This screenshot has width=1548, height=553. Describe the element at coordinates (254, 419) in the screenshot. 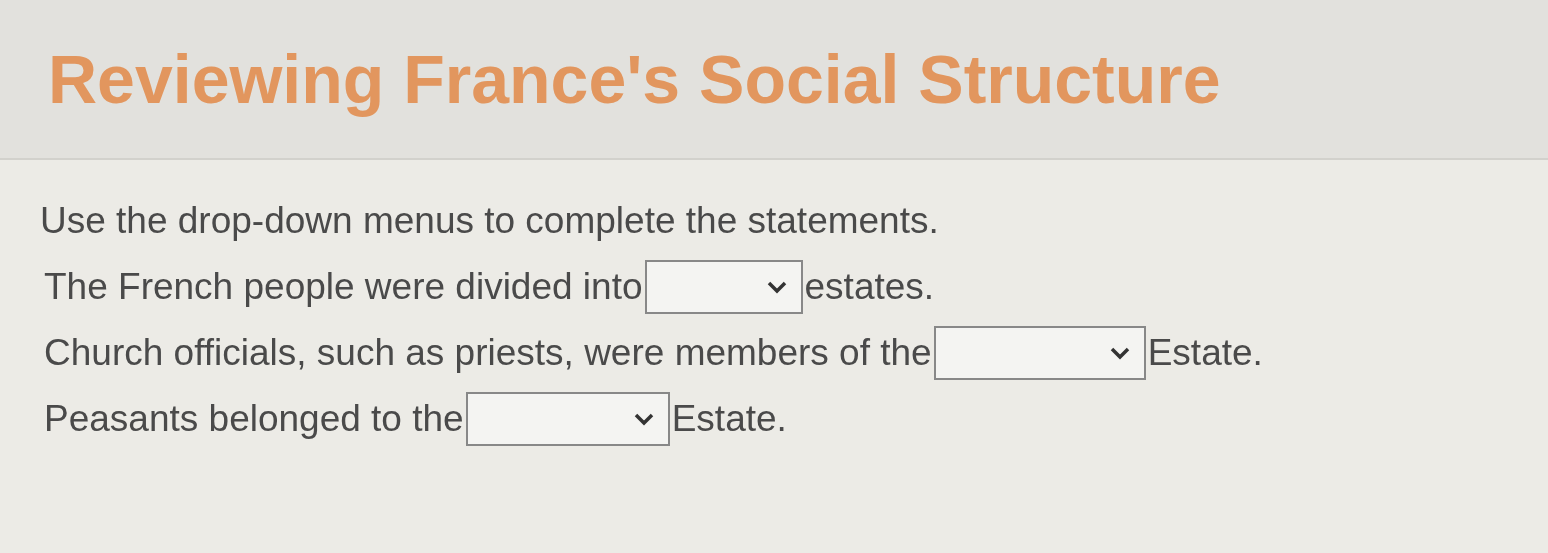

I see `statement-text: Peasants belonged to the` at that location.